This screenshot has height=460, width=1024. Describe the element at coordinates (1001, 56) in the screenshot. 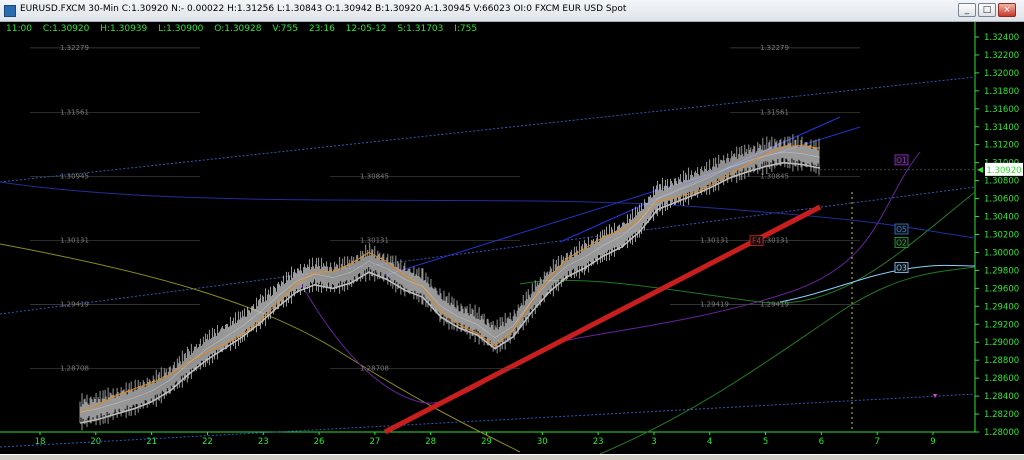

I see `y-tick-label: 1.32200` at that location.